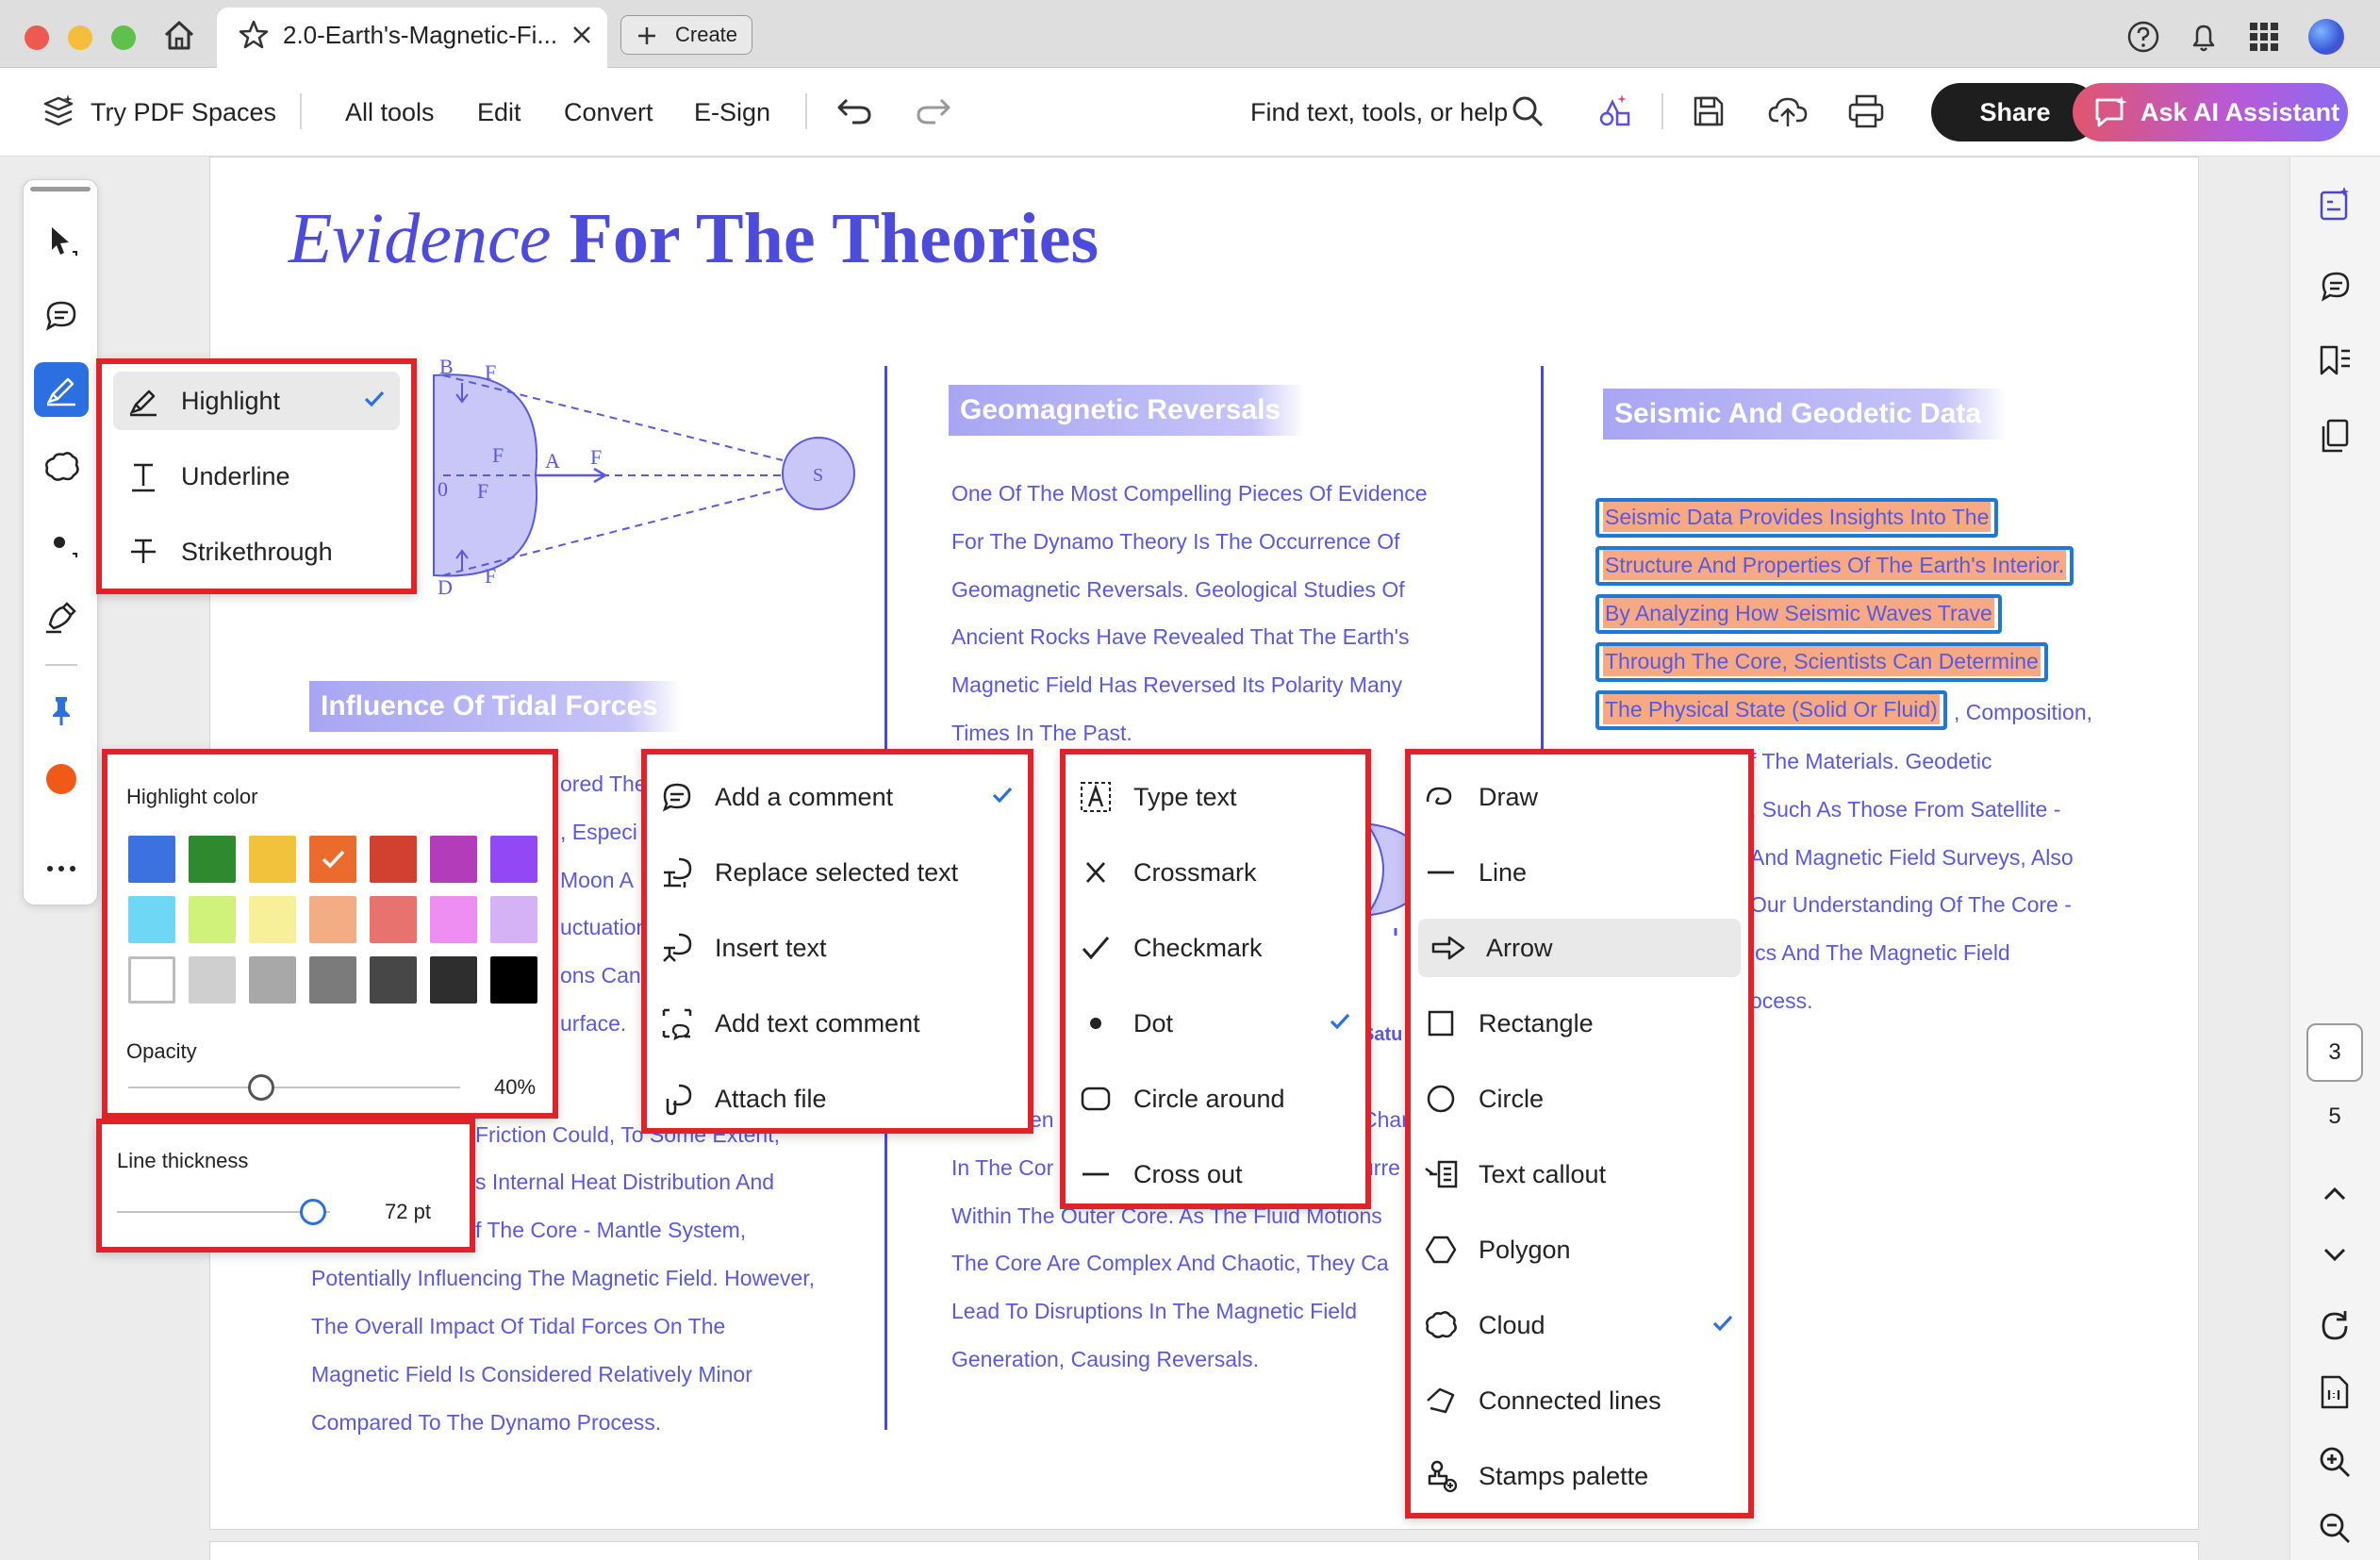 The width and height of the screenshot is (2380, 1560). Describe the element at coordinates (61, 617) in the screenshot. I see `sign-tool-button` at that location.